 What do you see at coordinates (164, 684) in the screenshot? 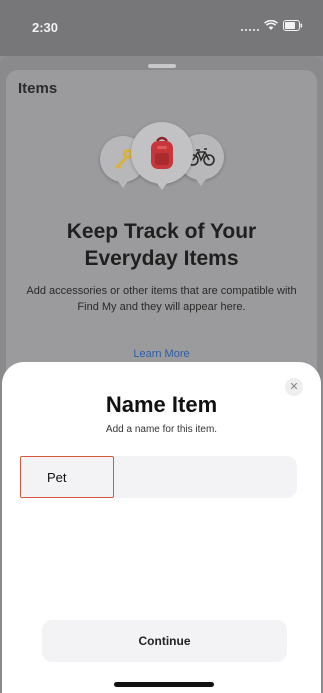
I see `home-indicator` at bounding box center [164, 684].